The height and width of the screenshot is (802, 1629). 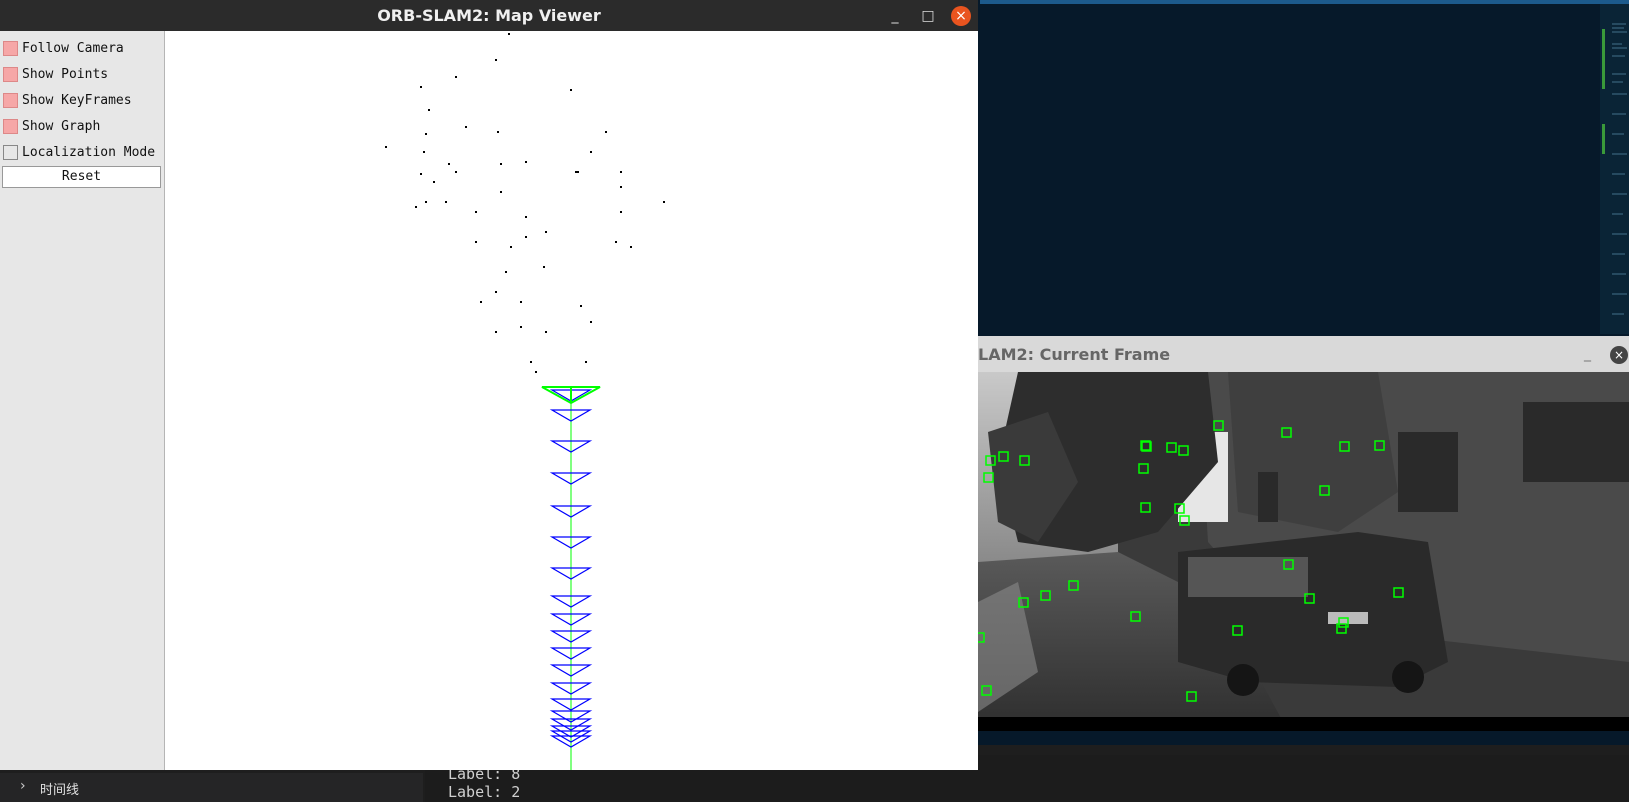 I want to click on current-frame-titlebar: LAM2: Current Frame _ ×, so click(x=1303, y=354).